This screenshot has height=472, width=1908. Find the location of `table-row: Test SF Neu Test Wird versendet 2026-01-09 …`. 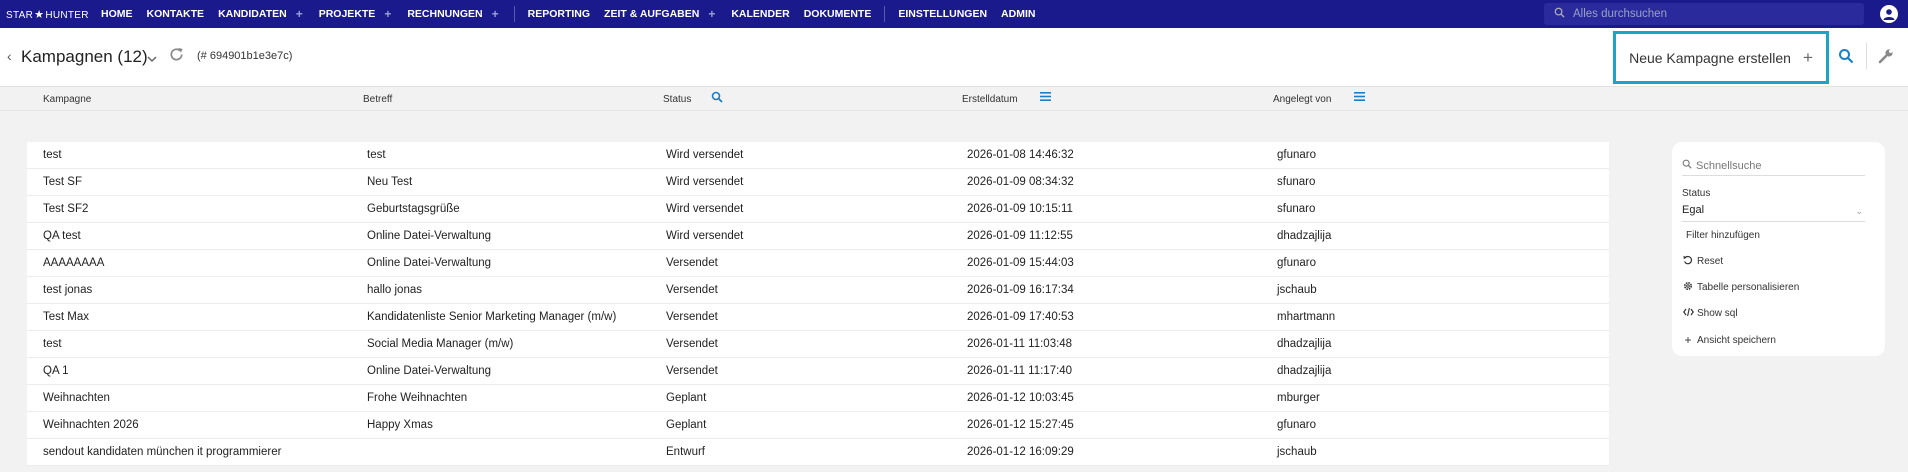

table-row: Test SF Neu Test Wird versendet 2026-01-09 … is located at coordinates (818, 182).